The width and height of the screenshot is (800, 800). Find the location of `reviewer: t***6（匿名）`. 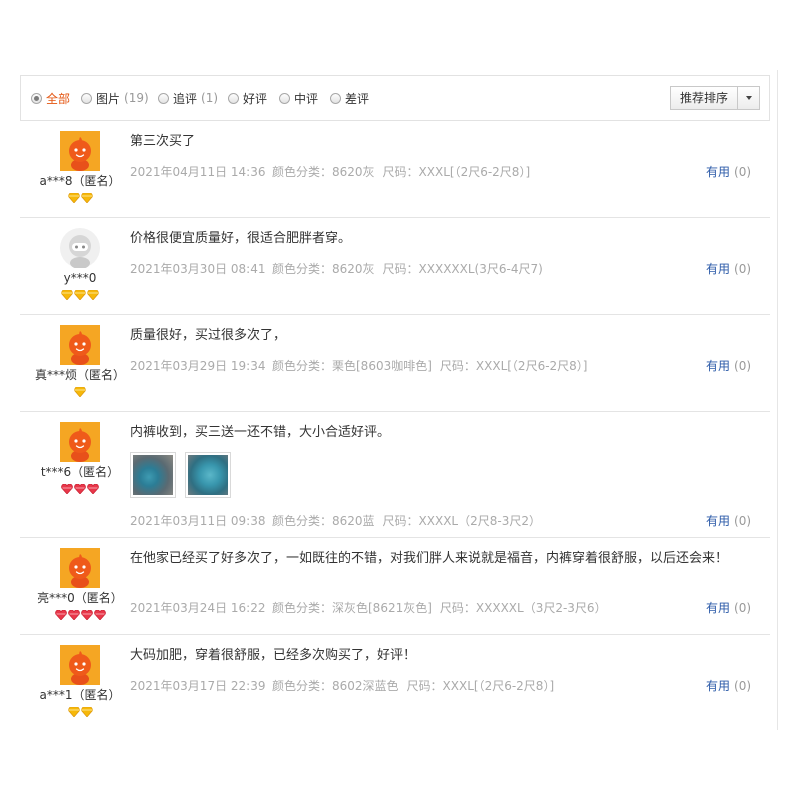

reviewer: t***6（匿名） is located at coordinates (80, 458).